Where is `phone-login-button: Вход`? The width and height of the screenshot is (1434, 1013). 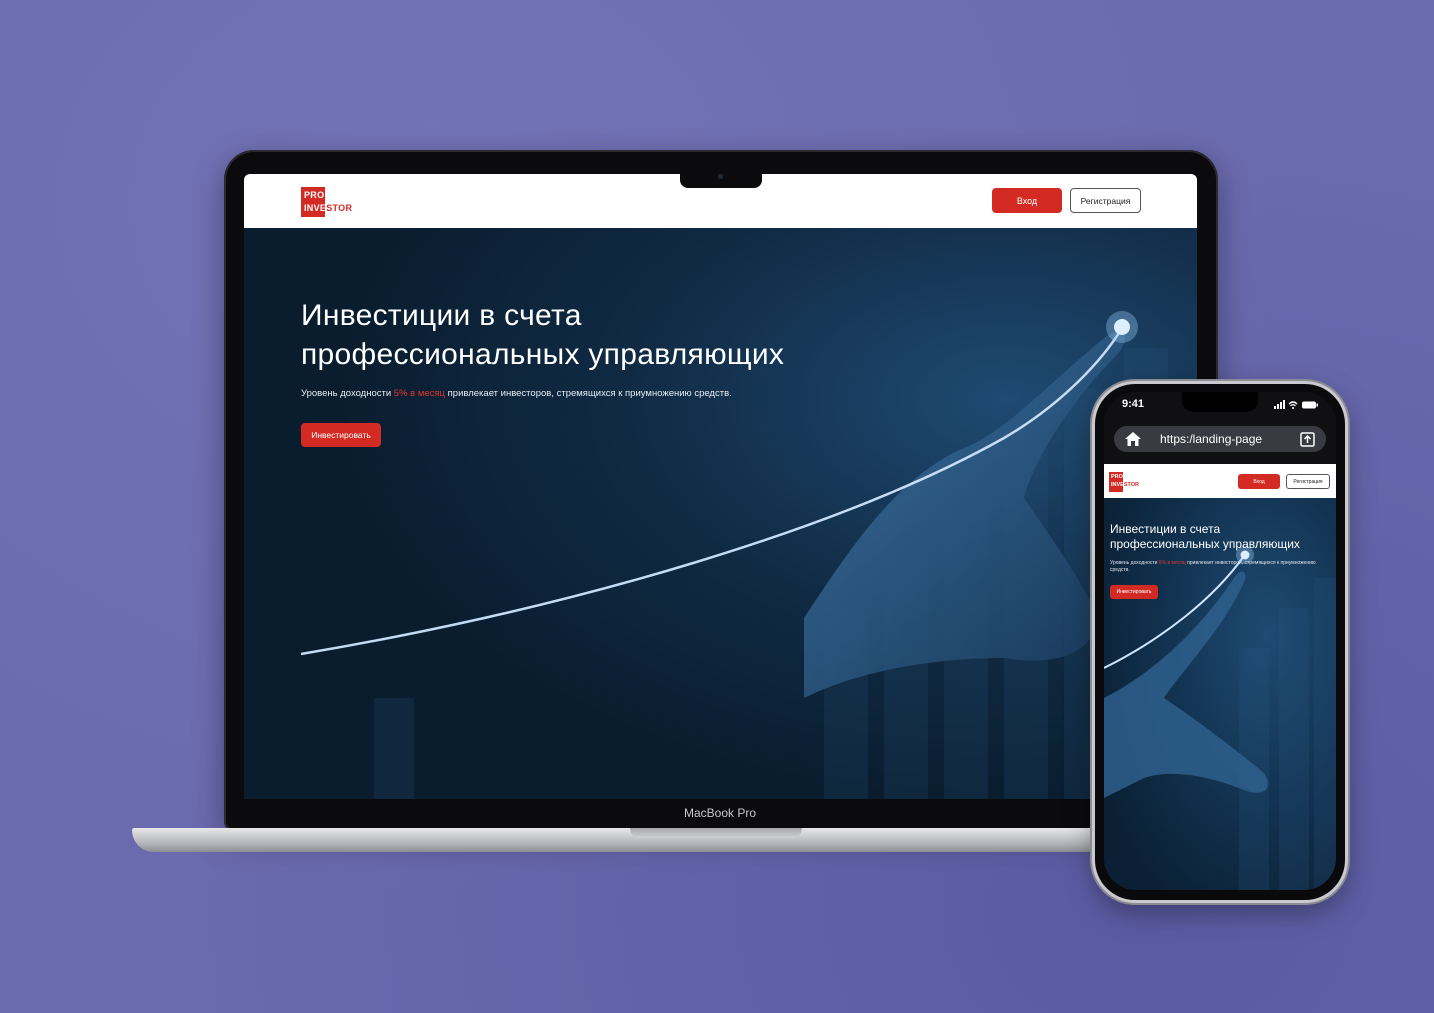 phone-login-button: Вход is located at coordinates (1259, 481).